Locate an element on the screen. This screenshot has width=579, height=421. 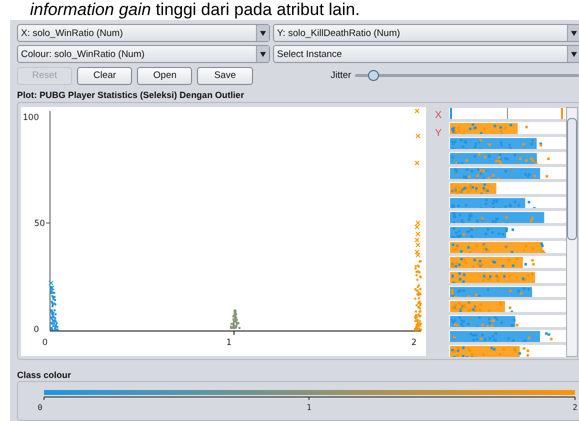
attribute-dropdown: Select Instance is located at coordinates (426, 54).